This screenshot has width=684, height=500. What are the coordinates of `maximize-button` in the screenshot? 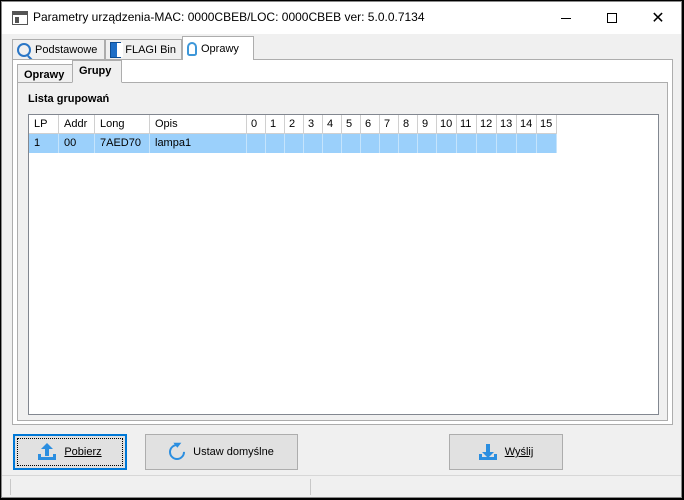 It's located at (612, 18).